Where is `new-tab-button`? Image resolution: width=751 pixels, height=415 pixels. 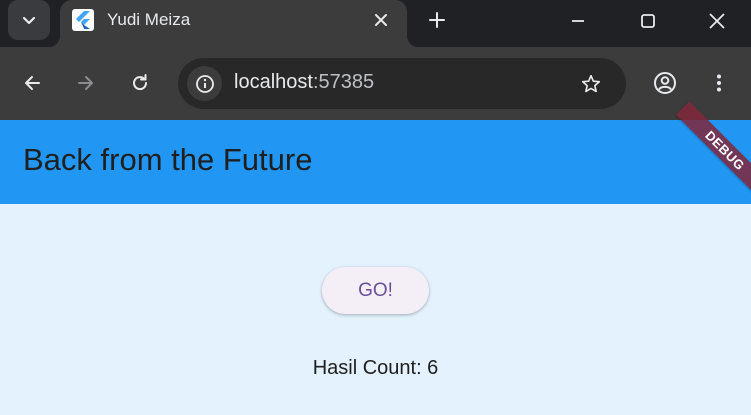 new-tab-button is located at coordinates (437, 20).